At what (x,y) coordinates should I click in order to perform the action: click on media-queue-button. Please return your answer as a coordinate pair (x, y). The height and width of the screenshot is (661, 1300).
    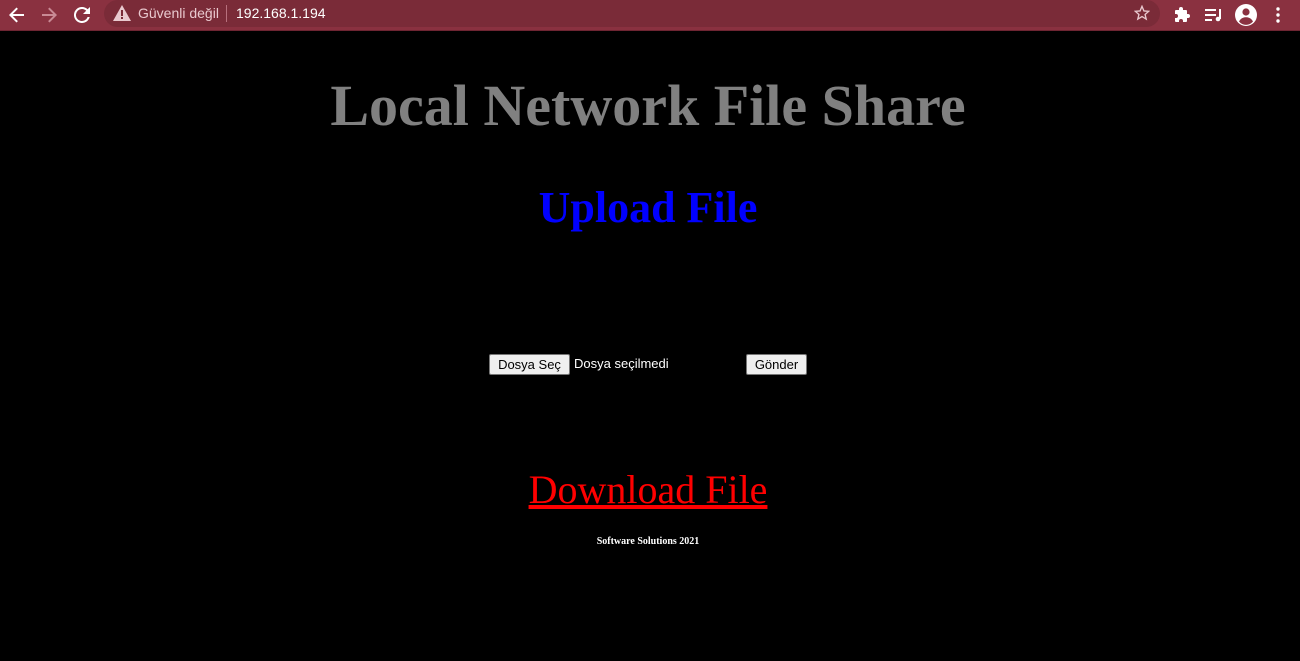
    Looking at the image, I should click on (1214, 15).